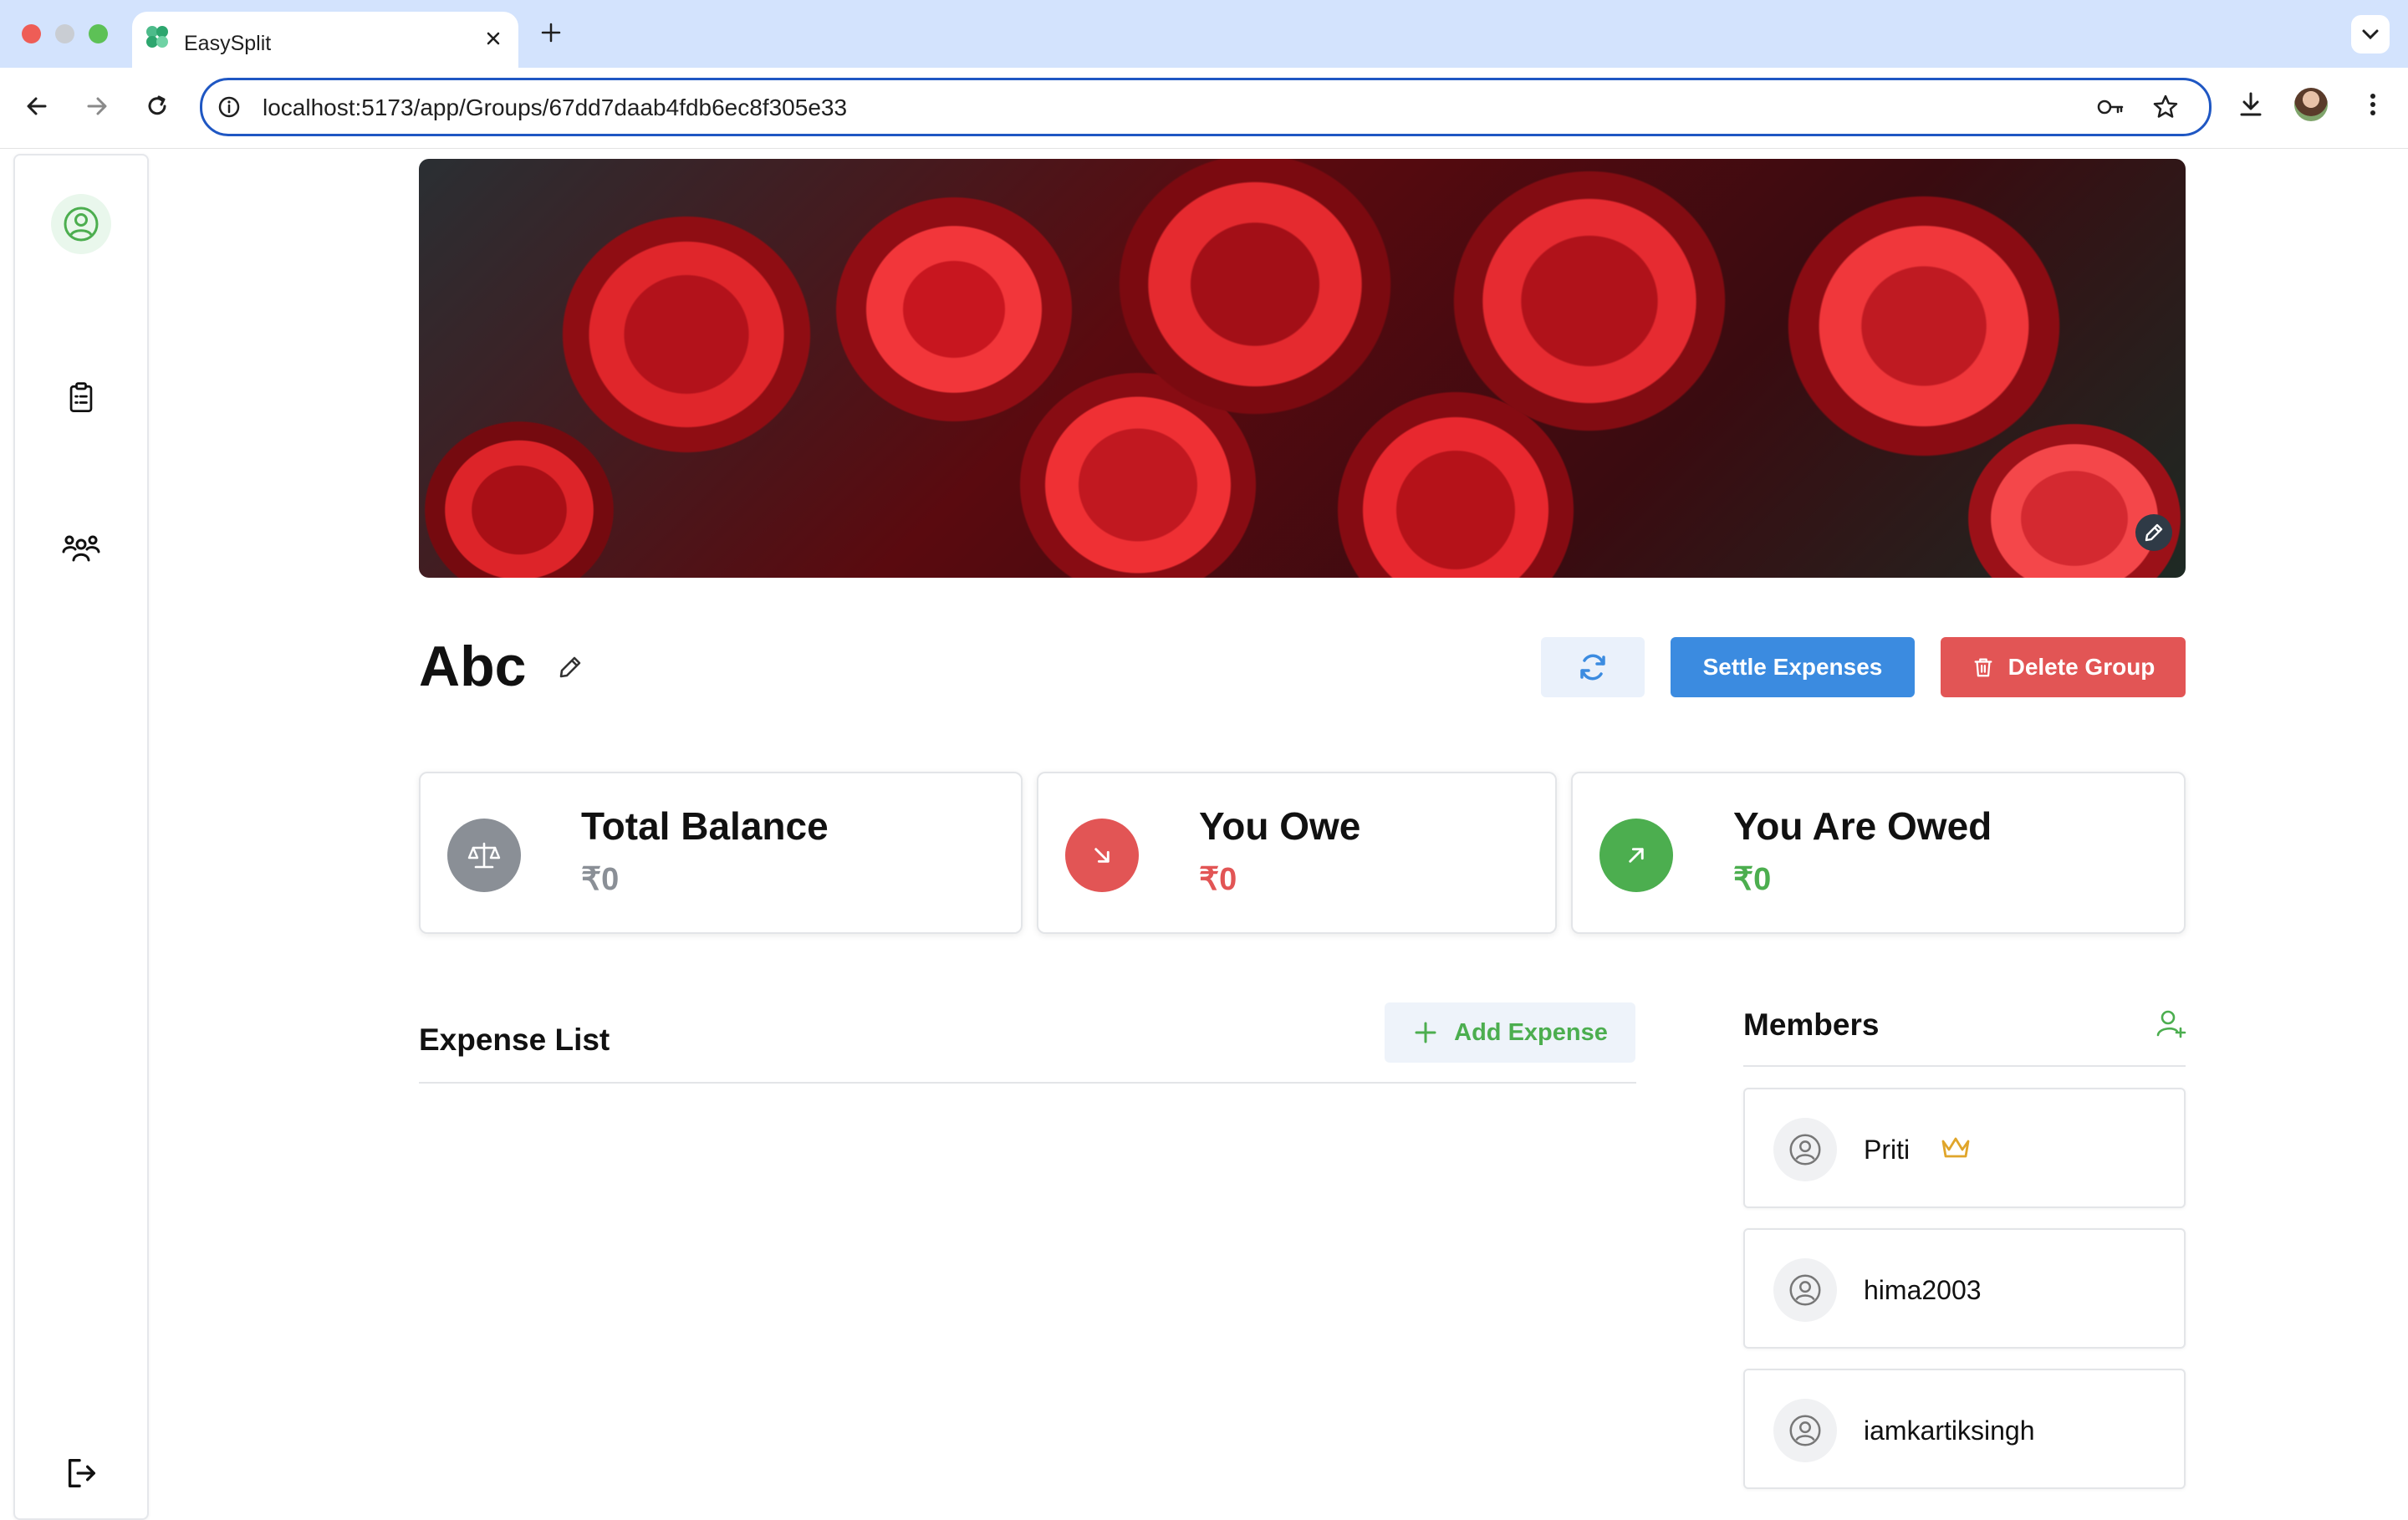 This screenshot has height=1520, width=2408. What do you see at coordinates (1965, 1066) in the screenshot?
I see `members-divider` at bounding box center [1965, 1066].